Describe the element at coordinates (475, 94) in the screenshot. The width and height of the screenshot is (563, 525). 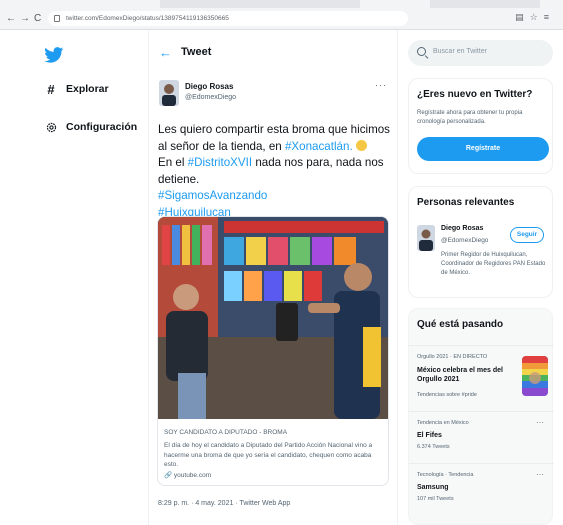
I see `signup-title: ¿Eres nuevo en Twitter?` at that location.